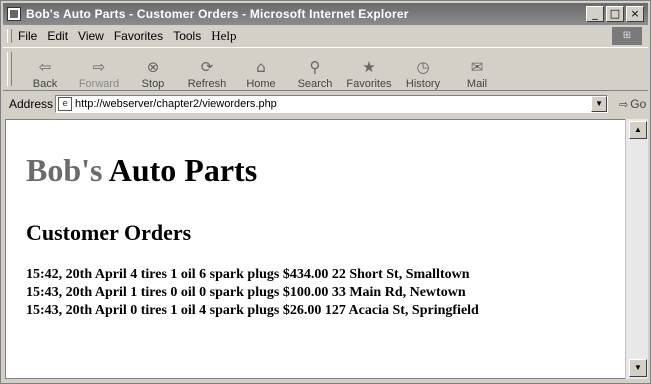  What do you see at coordinates (99, 67) in the screenshot?
I see `forward-arrow-icon: ⇨` at bounding box center [99, 67].